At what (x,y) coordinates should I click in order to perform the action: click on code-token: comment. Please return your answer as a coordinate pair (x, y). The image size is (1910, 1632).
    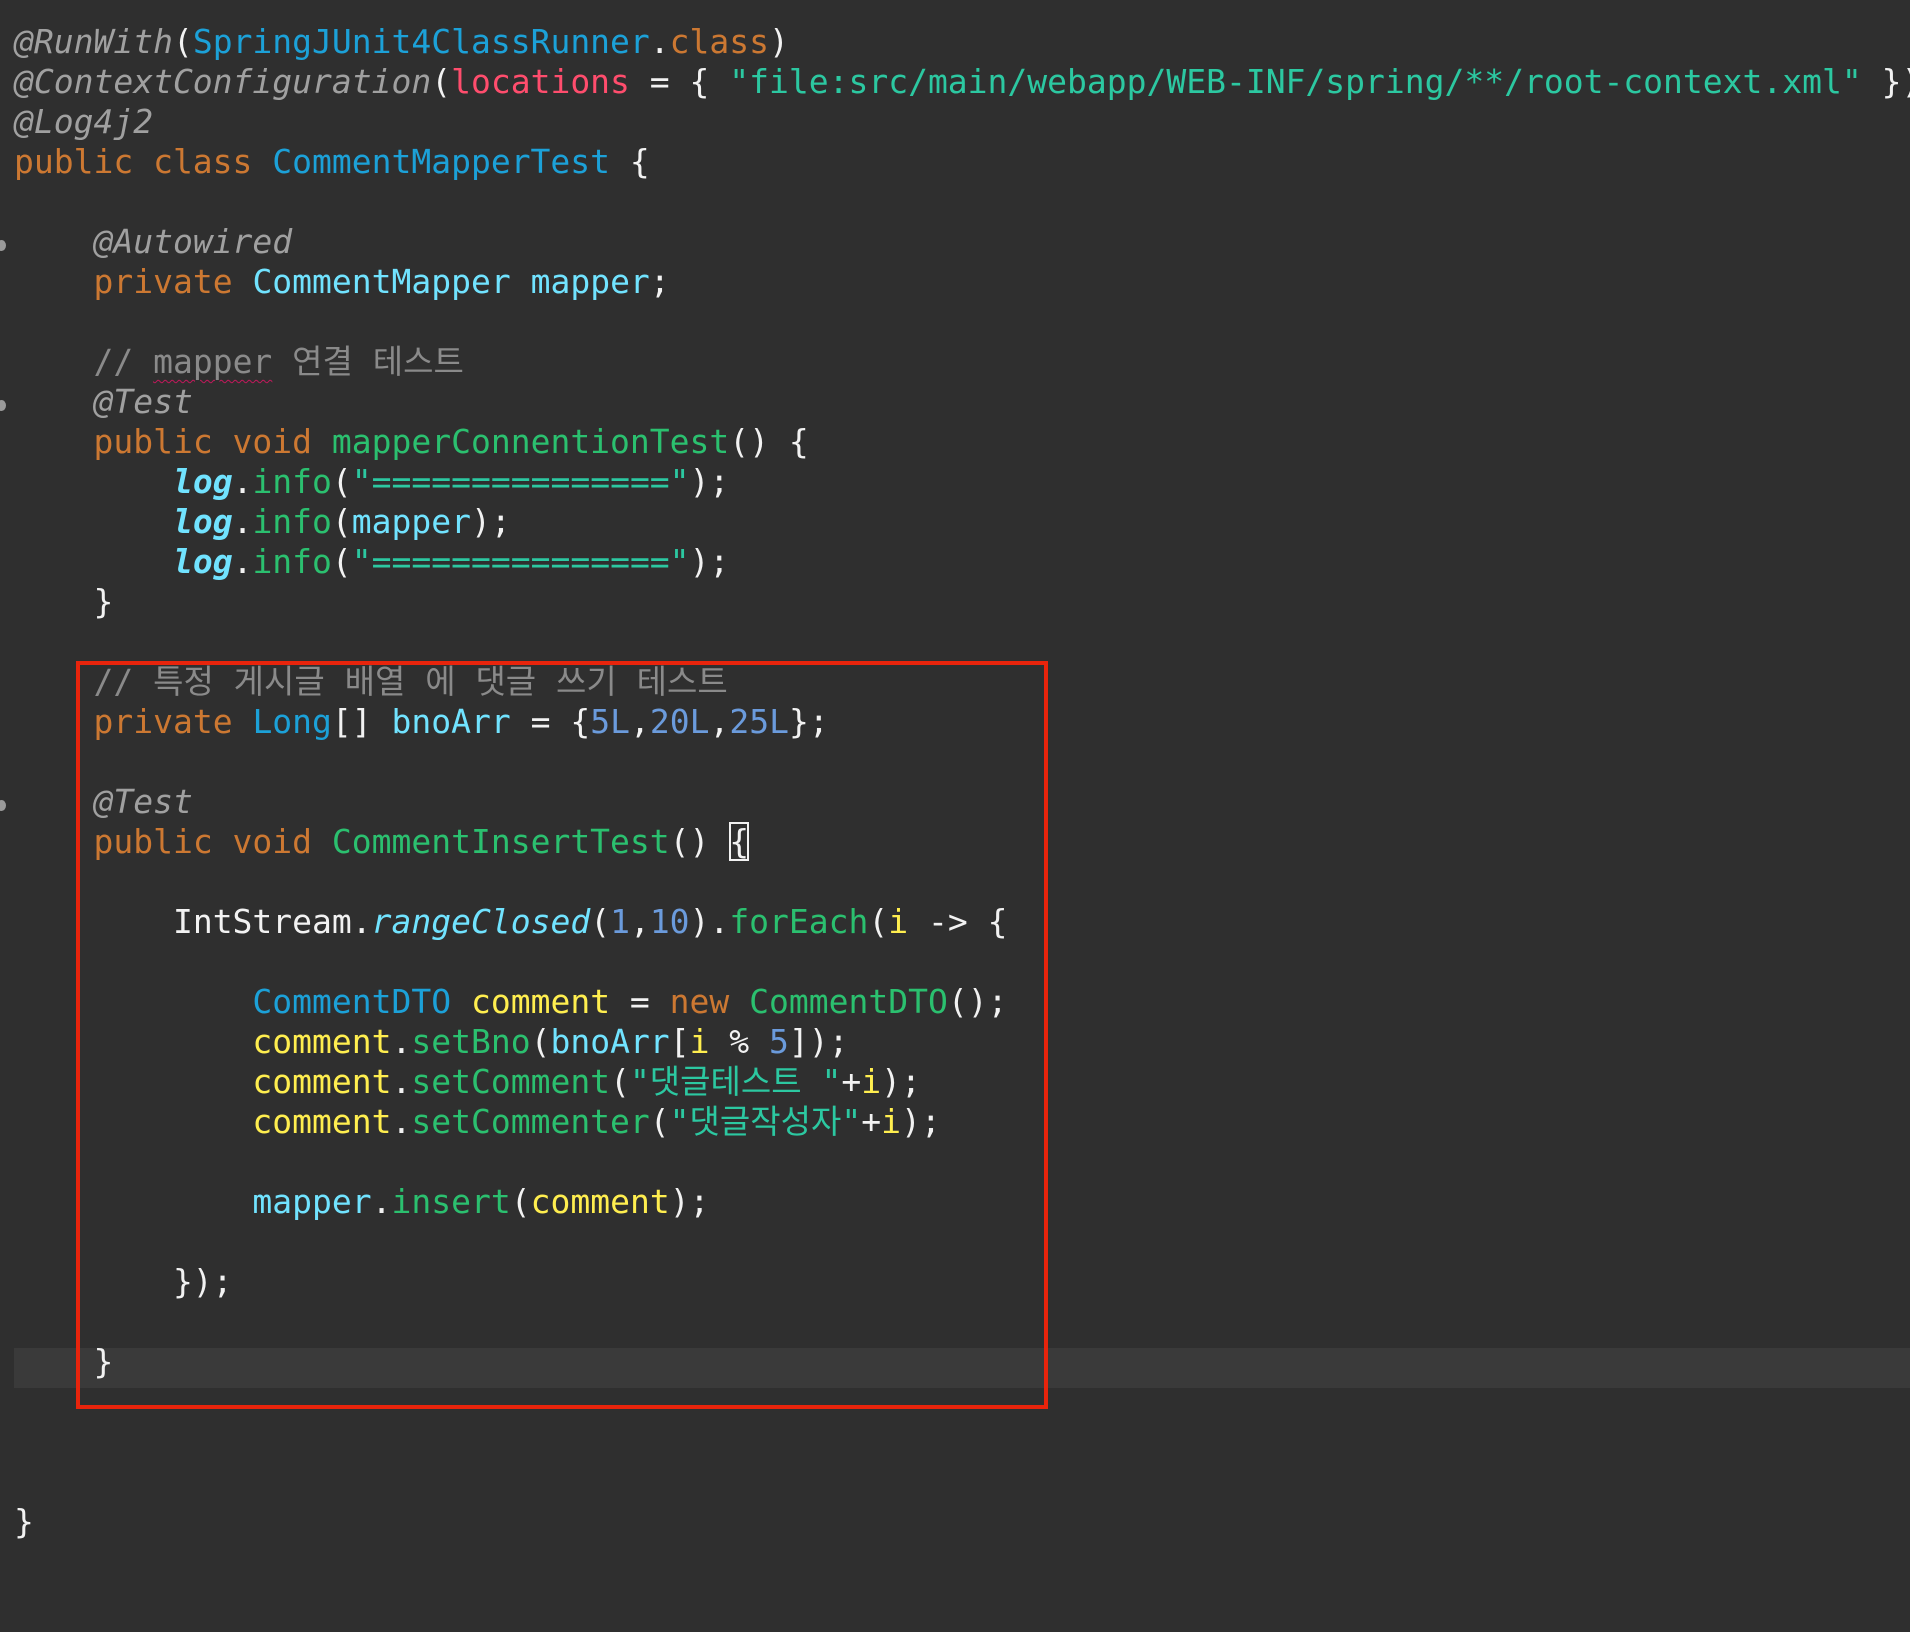
    Looking at the image, I should click on (322, 1081).